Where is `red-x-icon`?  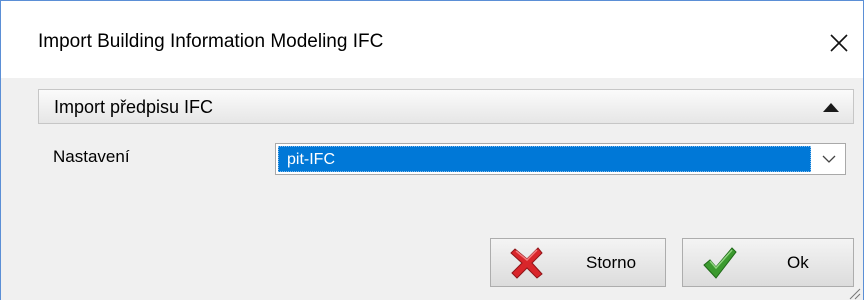
red-x-icon is located at coordinates (526, 263).